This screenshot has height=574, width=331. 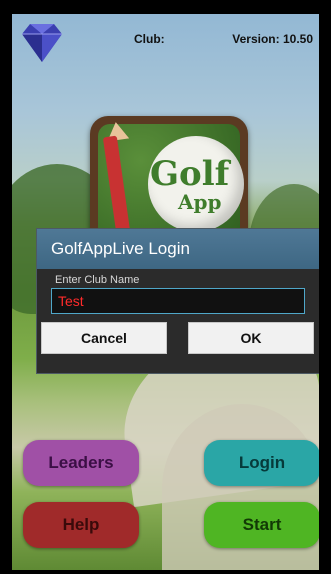 What do you see at coordinates (251, 338) in the screenshot?
I see `ok-button: OK` at bounding box center [251, 338].